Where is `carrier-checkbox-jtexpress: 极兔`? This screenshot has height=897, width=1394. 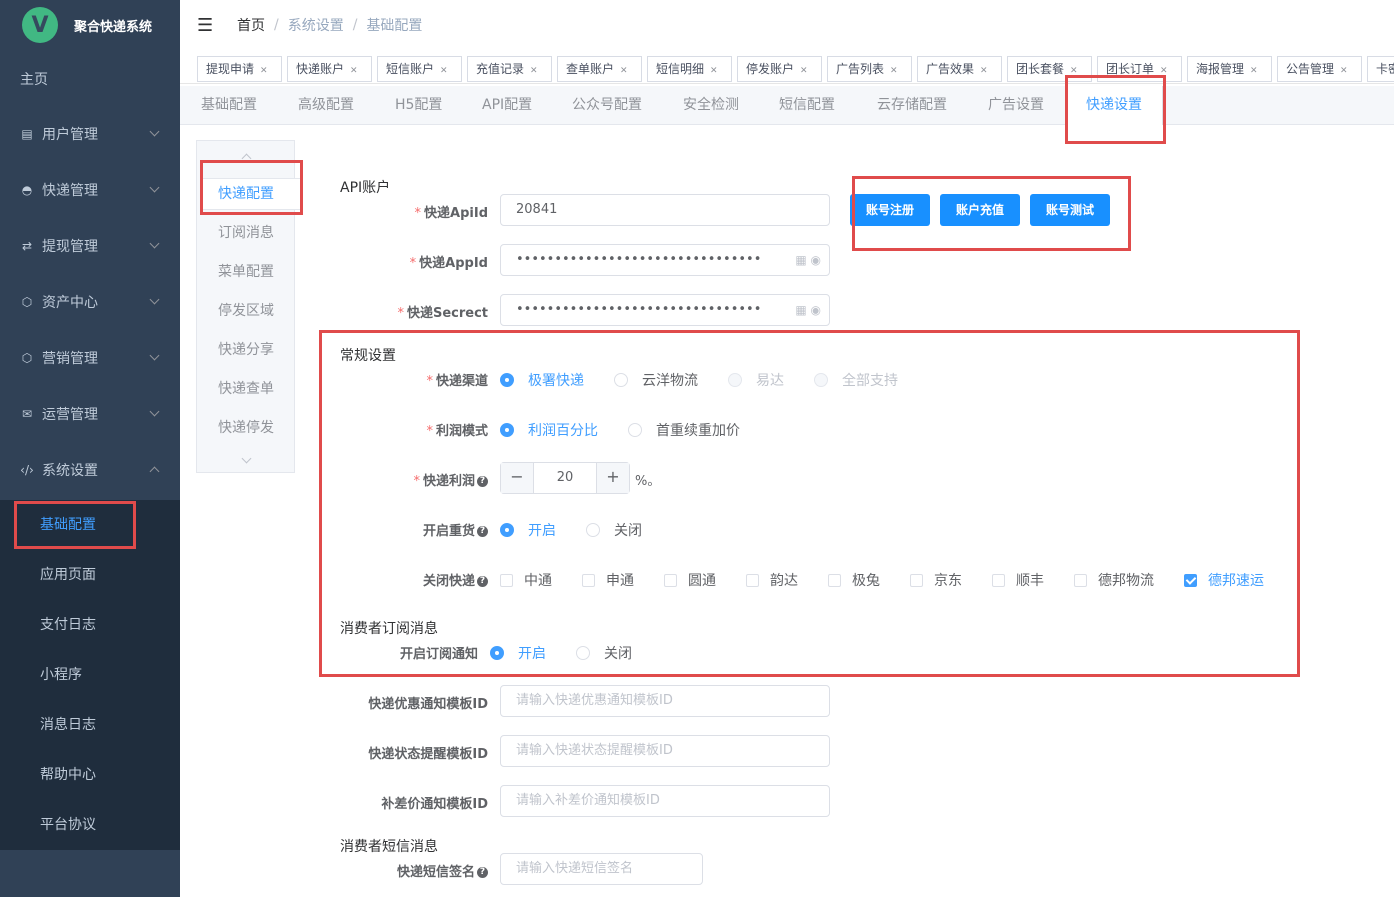 carrier-checkbox-jtexpress: 极兔 is located at coordinates (854, 580).